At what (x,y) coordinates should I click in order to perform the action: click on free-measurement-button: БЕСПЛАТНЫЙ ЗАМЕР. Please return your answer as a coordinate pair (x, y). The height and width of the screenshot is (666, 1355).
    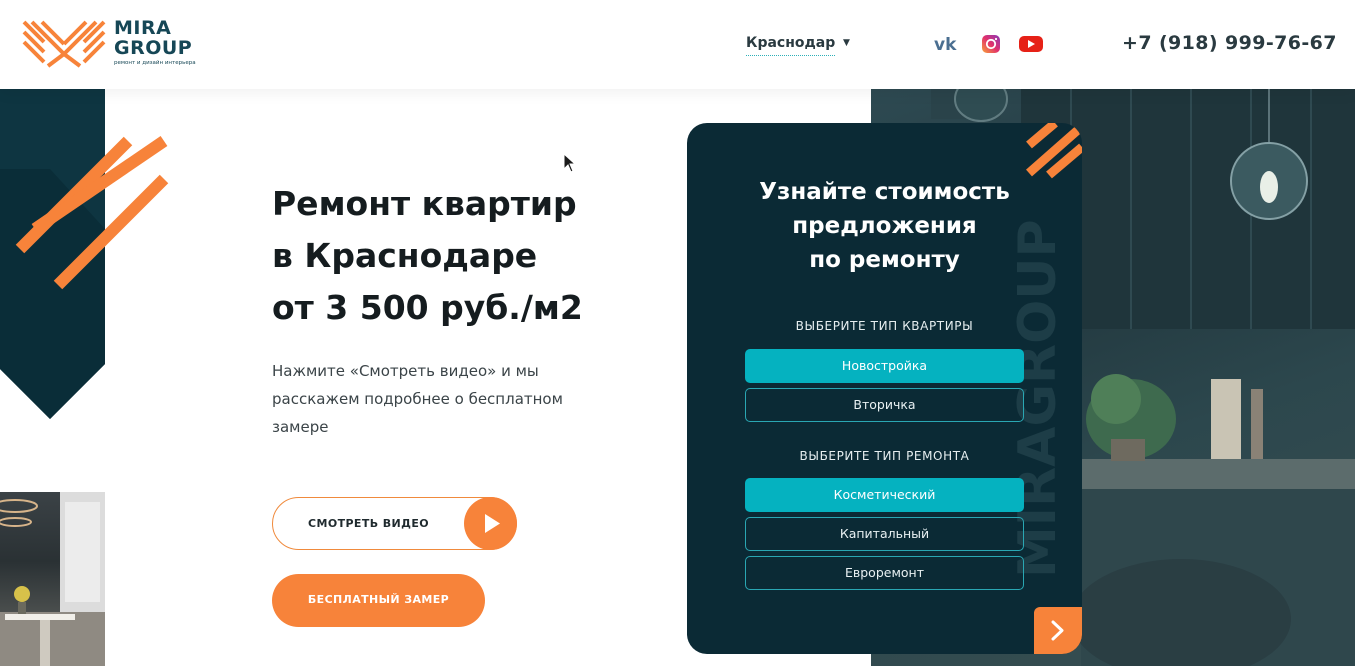
    Looking at the image, I should click on (378, 600).